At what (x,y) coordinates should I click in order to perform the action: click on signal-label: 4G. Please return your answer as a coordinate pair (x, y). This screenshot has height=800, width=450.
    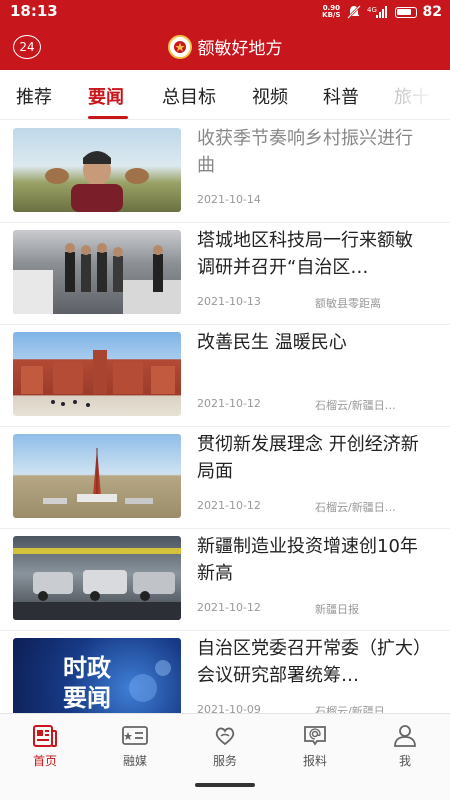
    Looking at the image, I should click on (372, 10).